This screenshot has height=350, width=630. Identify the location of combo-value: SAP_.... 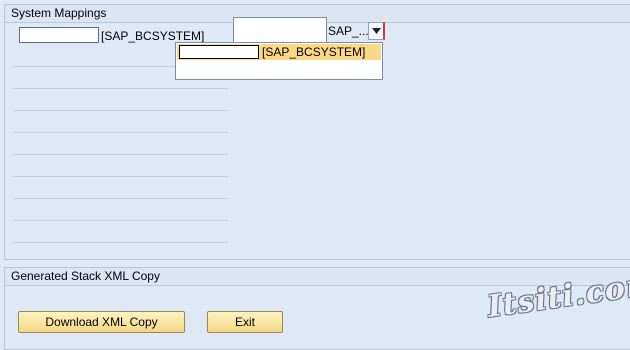
(348, 31).